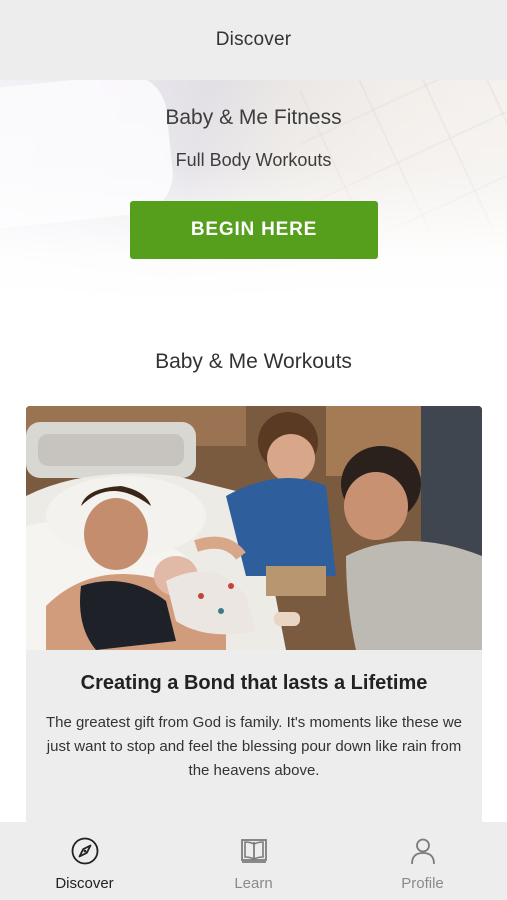  I want to click on tab-profile: Profile, so click(422, 861).